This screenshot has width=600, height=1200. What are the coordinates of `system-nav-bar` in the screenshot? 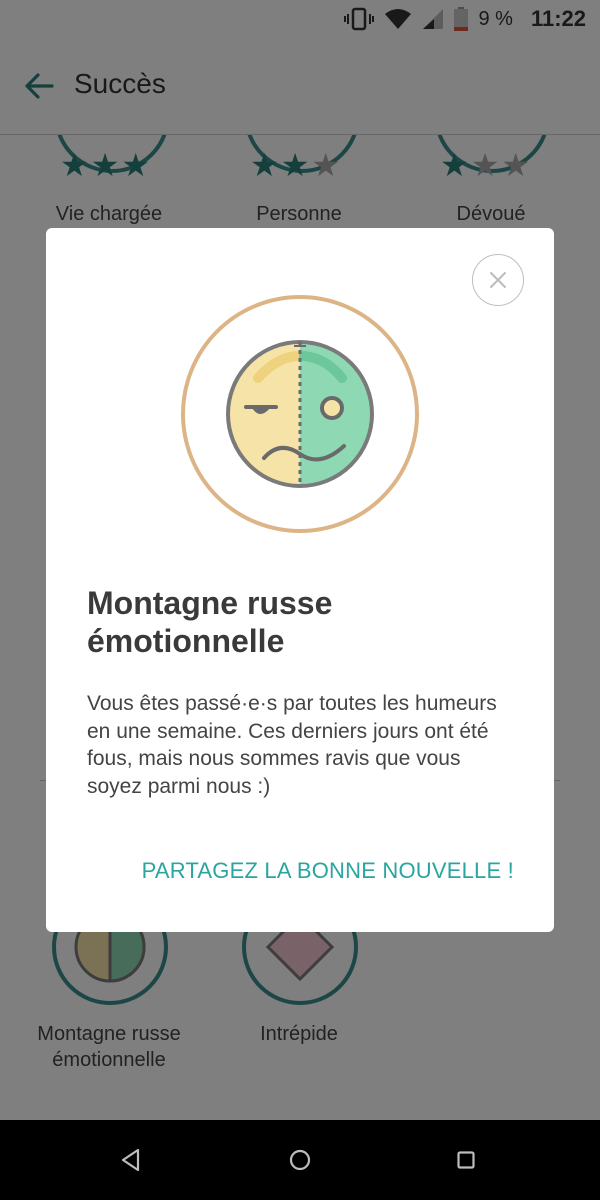 It's located at (300, 1160).